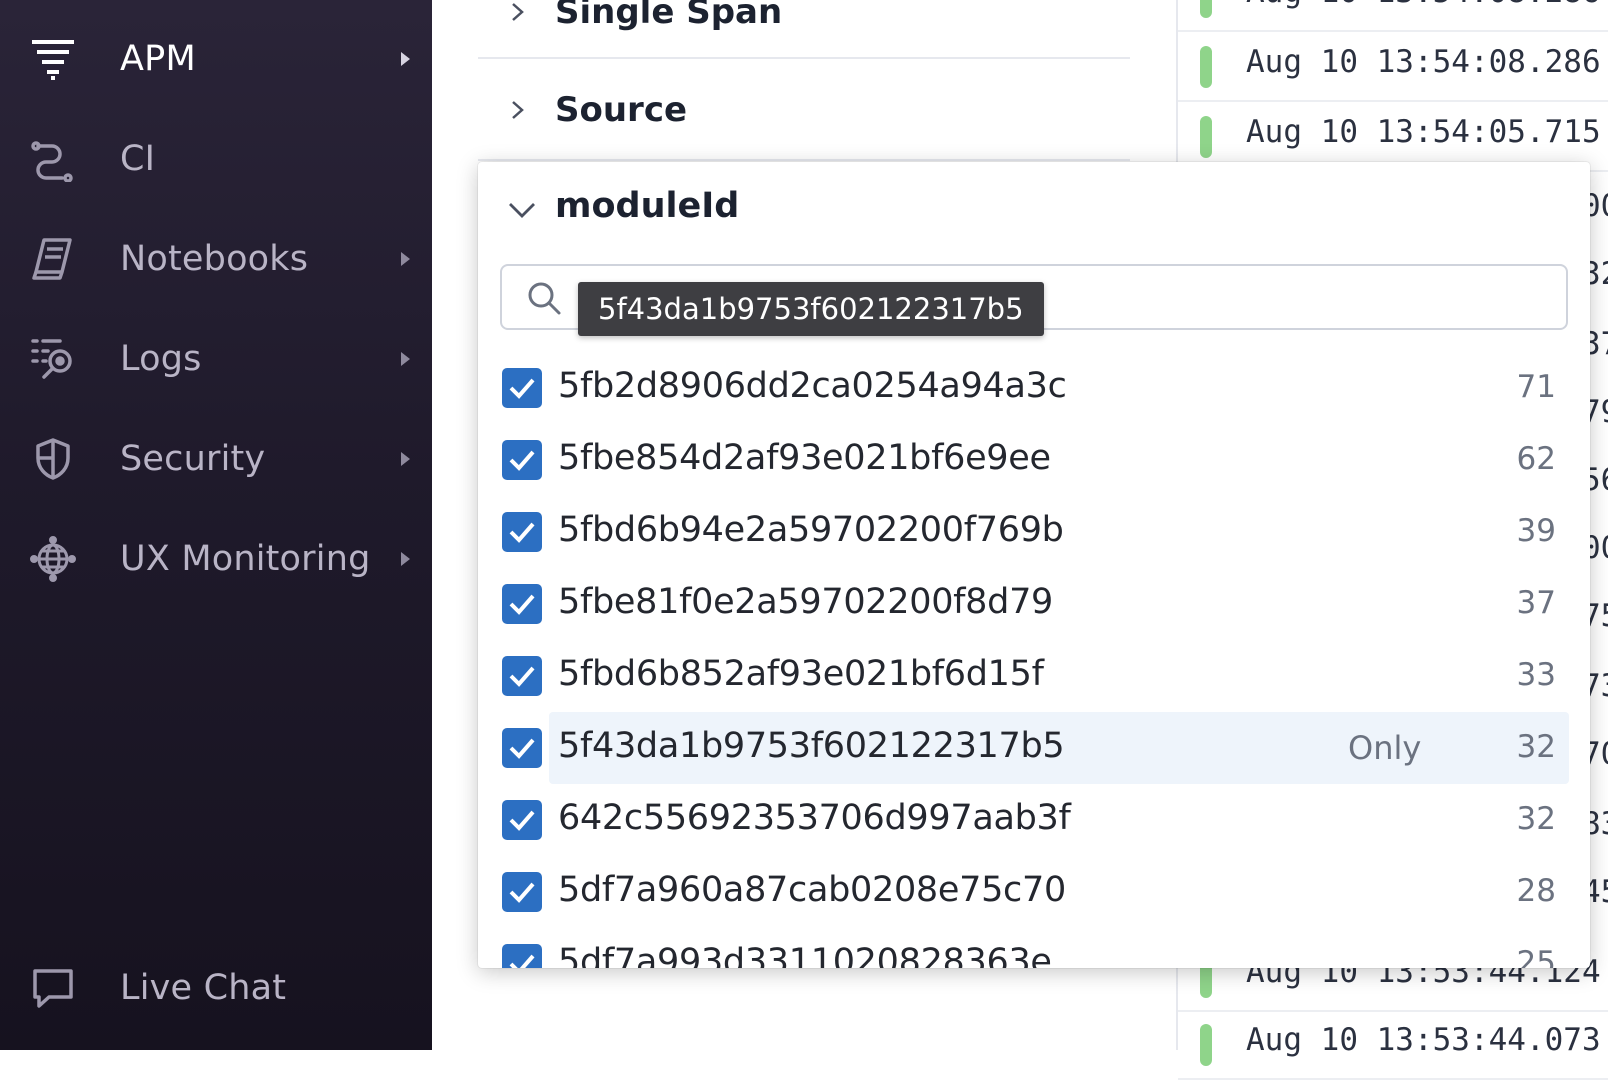 Image resolution: width=1608 pixels, height=1080 pixels. I want to click on ci-pipeline-icon, so click(53, 159).